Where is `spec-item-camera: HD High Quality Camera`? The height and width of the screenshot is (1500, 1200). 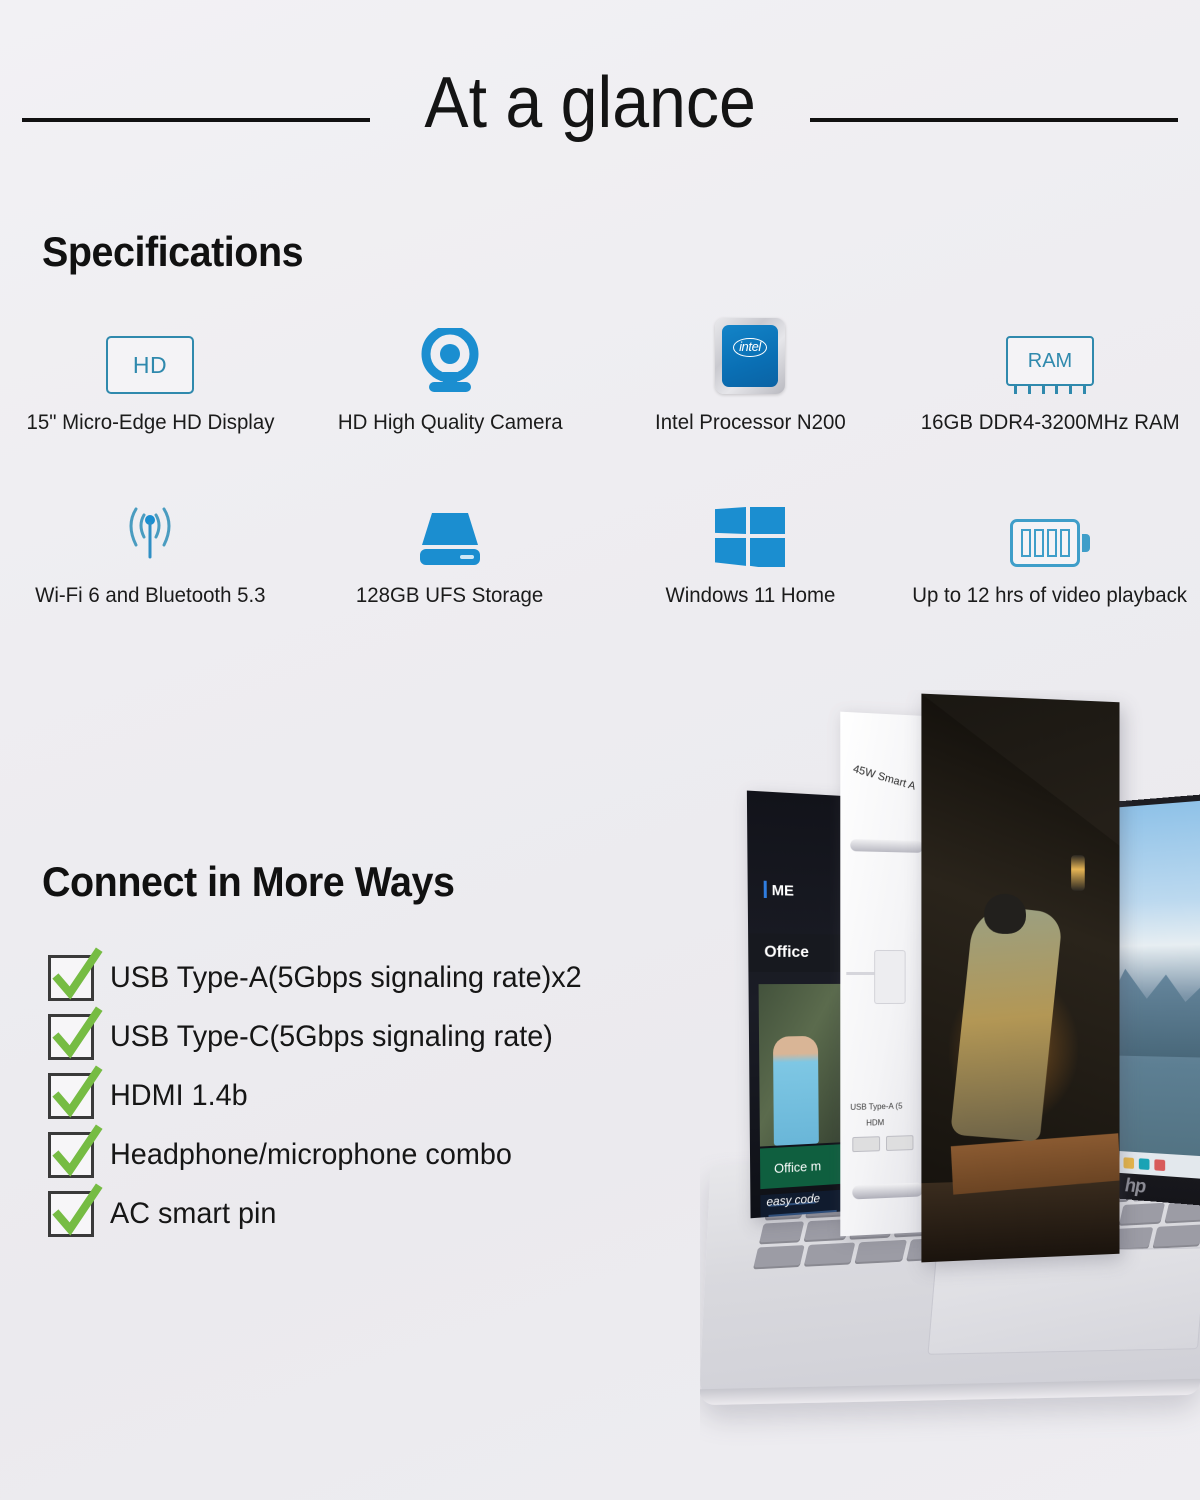
spec-item-camera: HD High Quality Camera is located at coordinates (450, 376).